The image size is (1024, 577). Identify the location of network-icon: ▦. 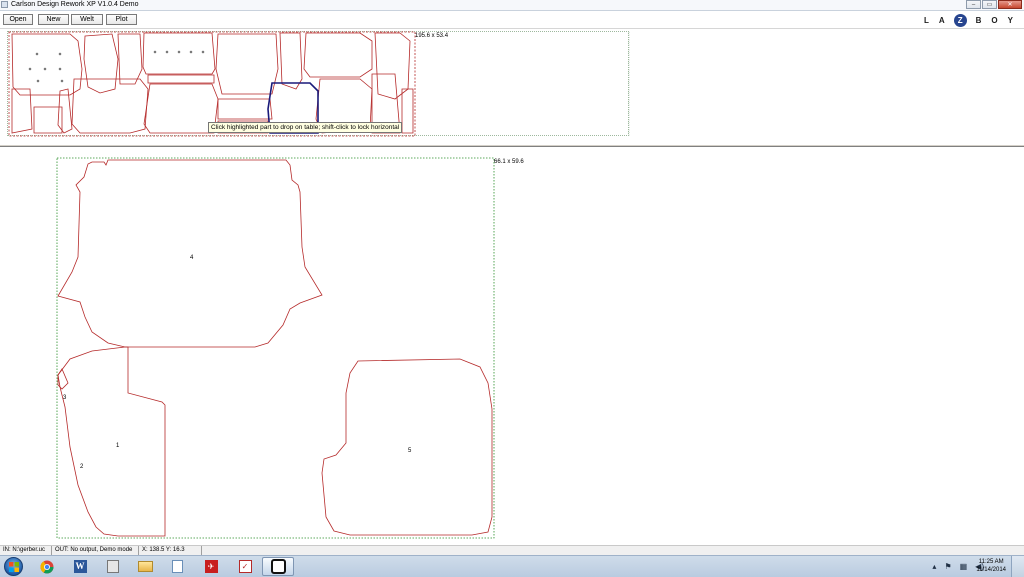
(964, 566).